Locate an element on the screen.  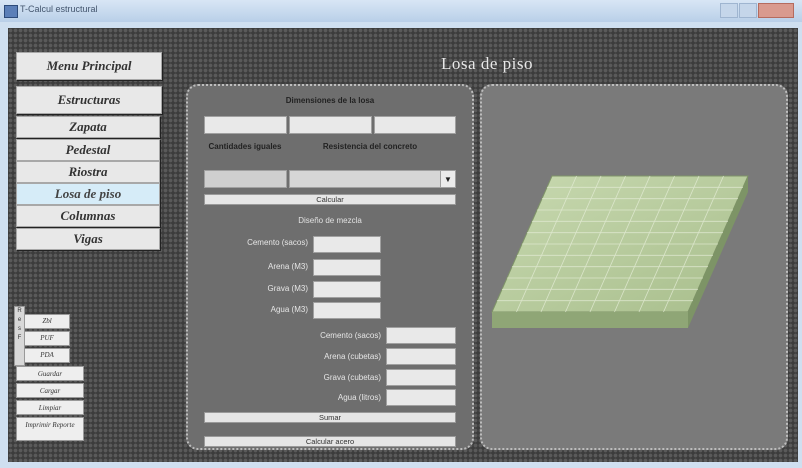
unit-strip-letter: R is located at coordinates (19, 311).